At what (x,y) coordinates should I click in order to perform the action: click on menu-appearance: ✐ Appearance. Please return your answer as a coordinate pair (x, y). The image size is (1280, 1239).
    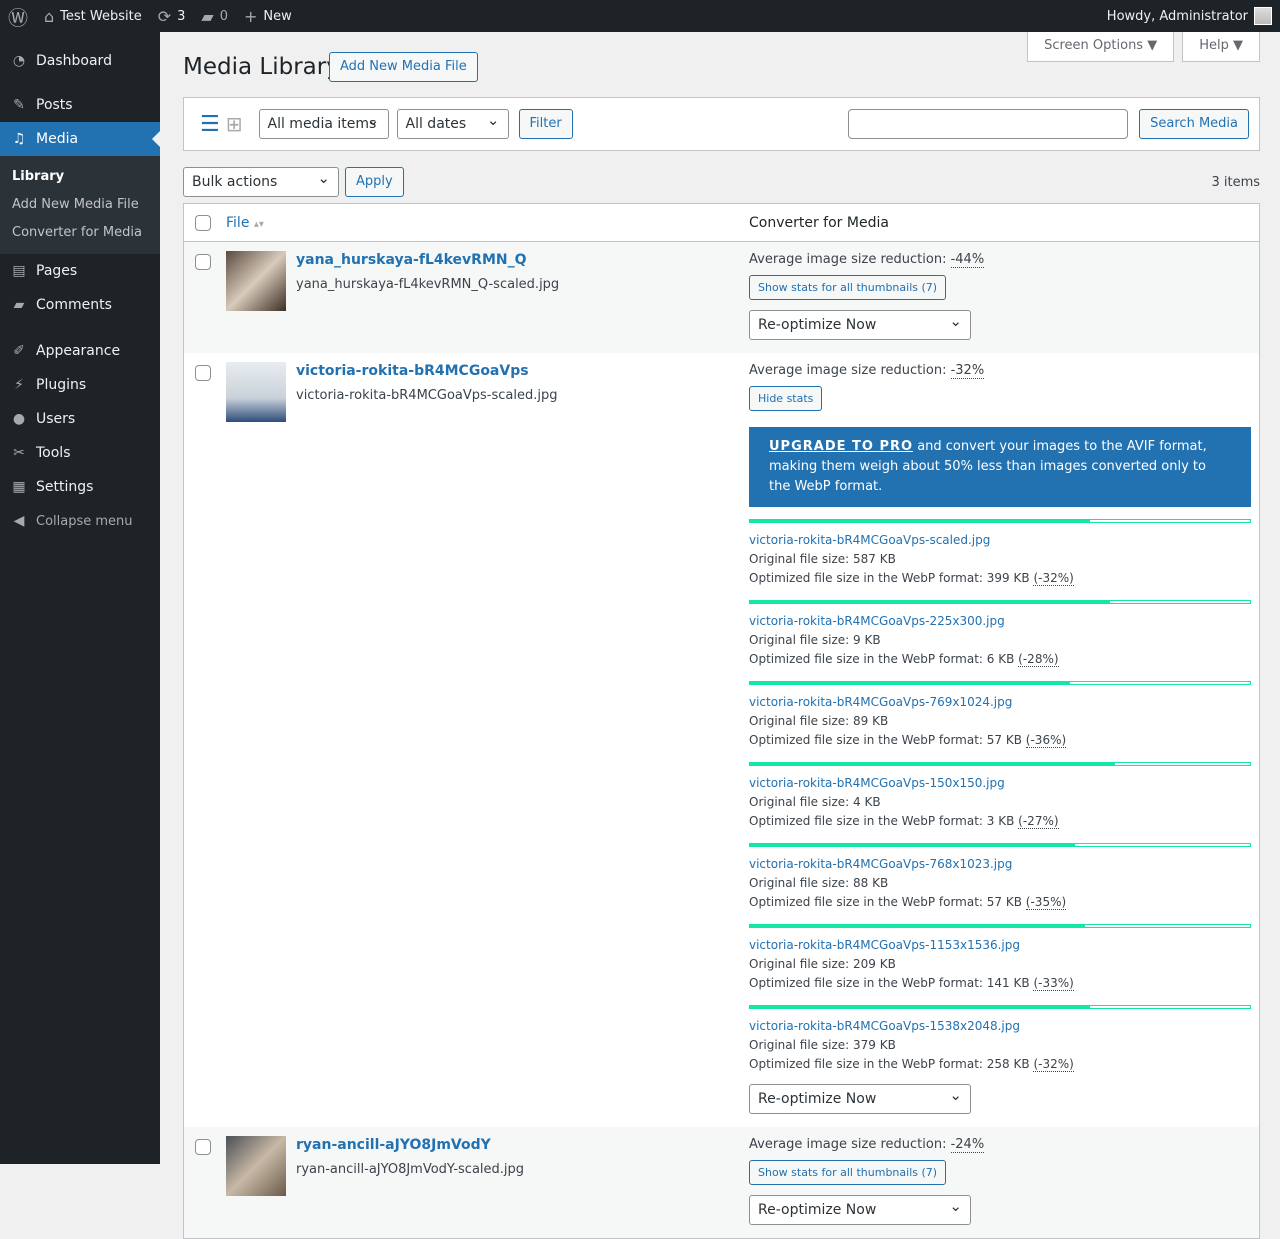
    Looking at the image, I should click on (80, 351).